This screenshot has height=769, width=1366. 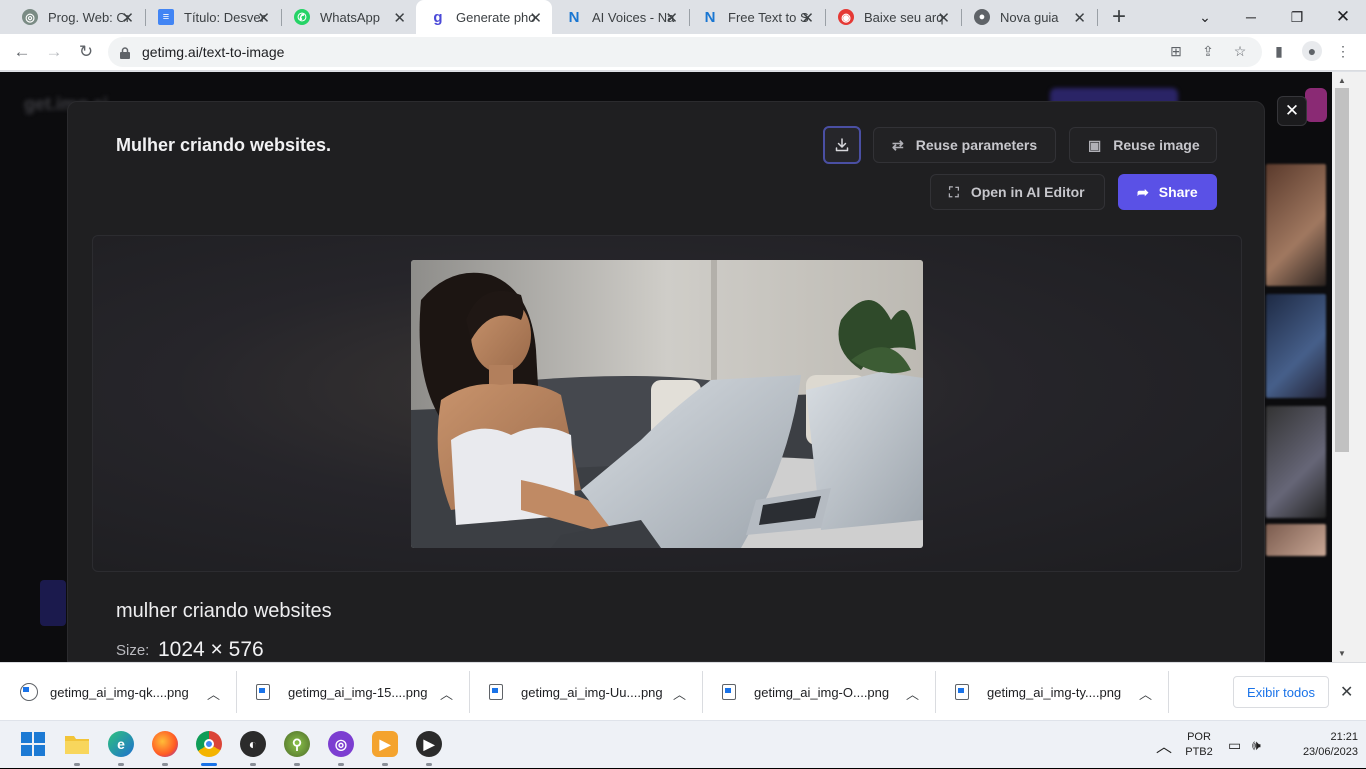 What do you see at coordinates (76, 17) in the screenshot?
I see `tab-chatgpt: ◎ Prog. Web: Cr ✕` at bounding box center [76, 17].